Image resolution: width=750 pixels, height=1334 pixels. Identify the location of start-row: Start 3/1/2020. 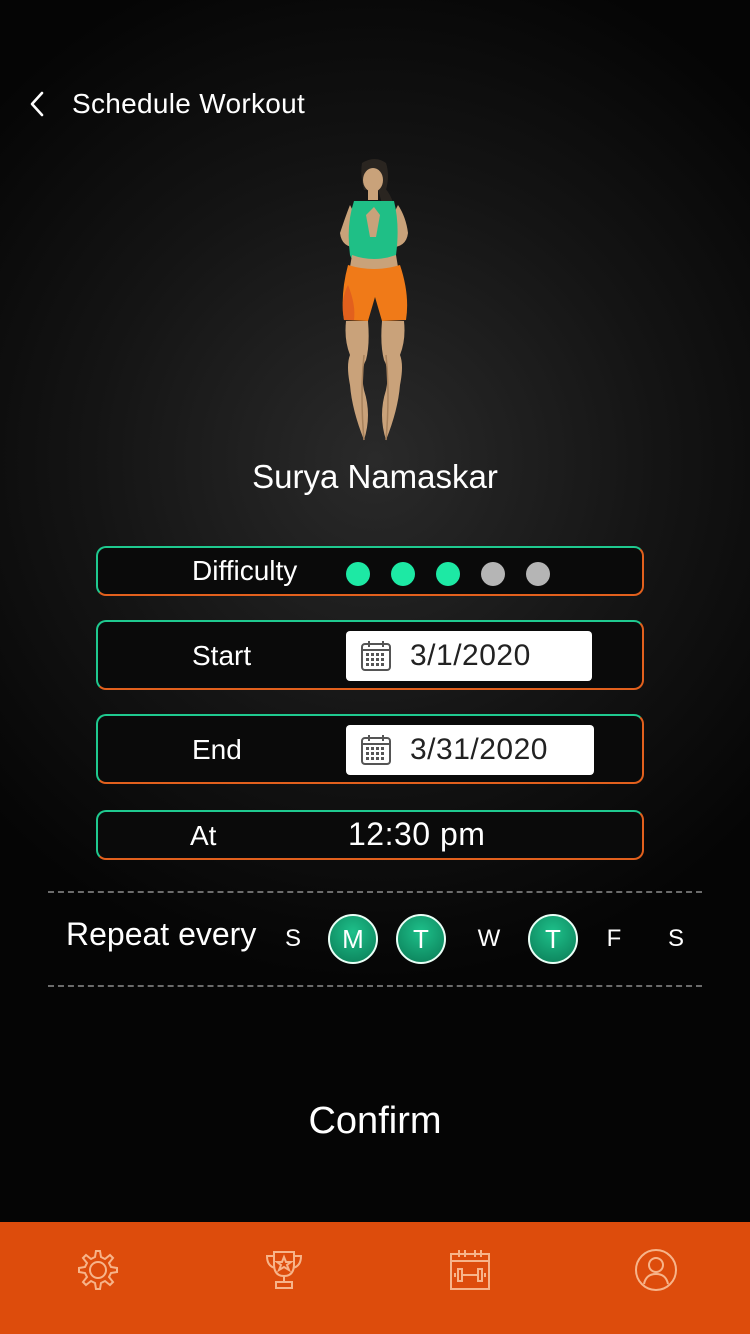
(370, 655).